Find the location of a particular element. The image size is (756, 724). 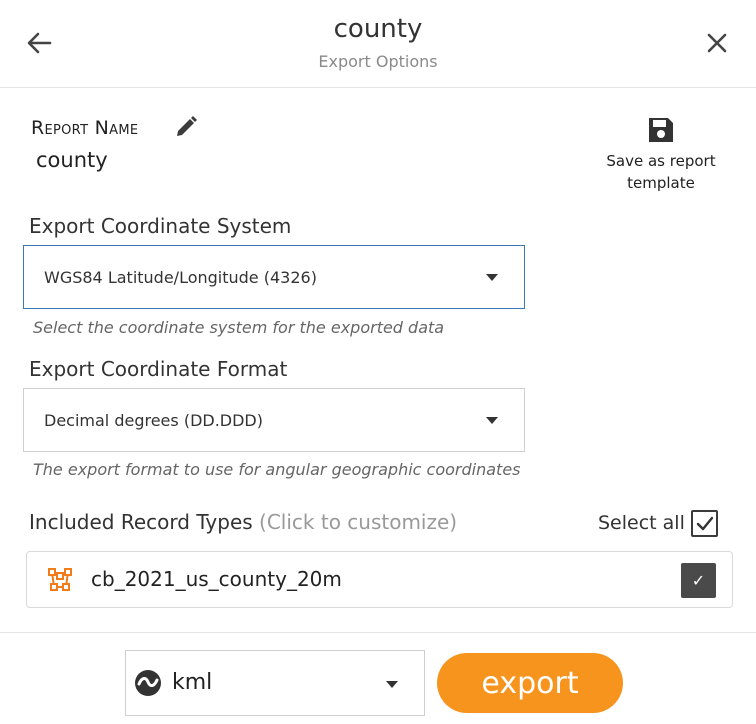

footer: kml export is located at coordinates (378, 678).